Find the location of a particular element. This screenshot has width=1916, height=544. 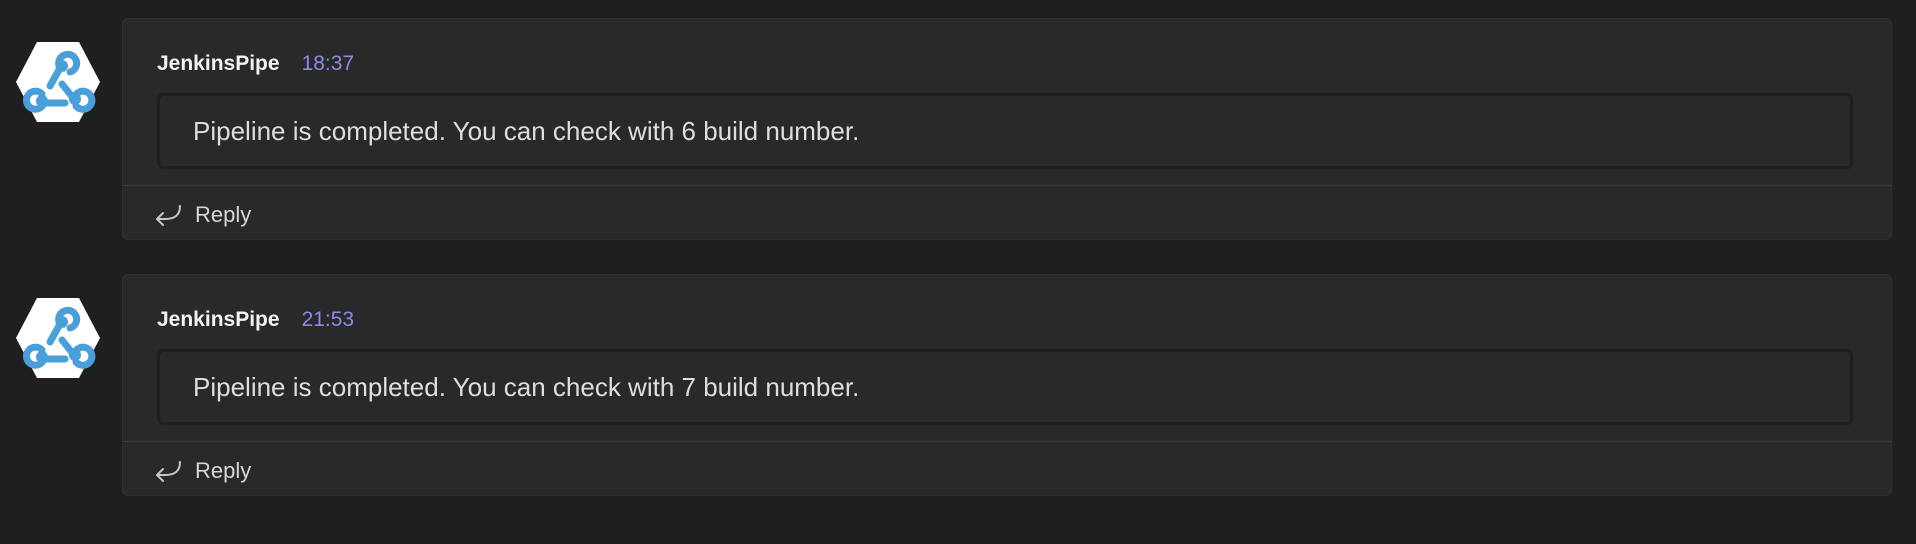

message-timestamp: 18:37 is located at coordinates (328, 64).